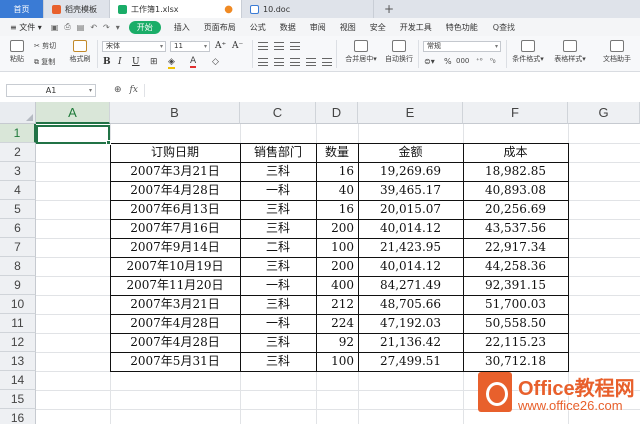 This screenshot has width=640, height=424. What do you see at coordinates (18, 285) in the screenshot?
I see `row-header-9: 9` at bounding box center [18, 285].